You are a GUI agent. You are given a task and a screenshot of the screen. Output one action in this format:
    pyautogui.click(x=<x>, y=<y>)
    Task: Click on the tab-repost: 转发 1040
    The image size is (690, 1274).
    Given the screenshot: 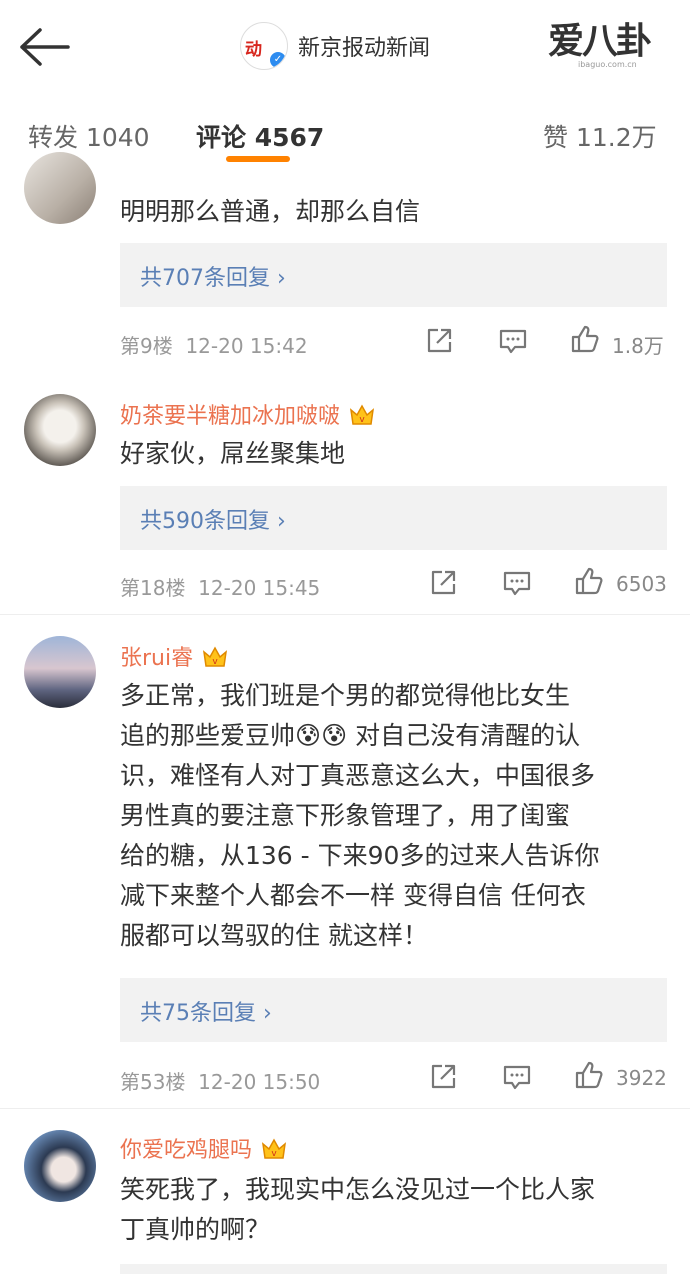 What is the action you would take?
    pyautogui.click(x=89, y=136)
    